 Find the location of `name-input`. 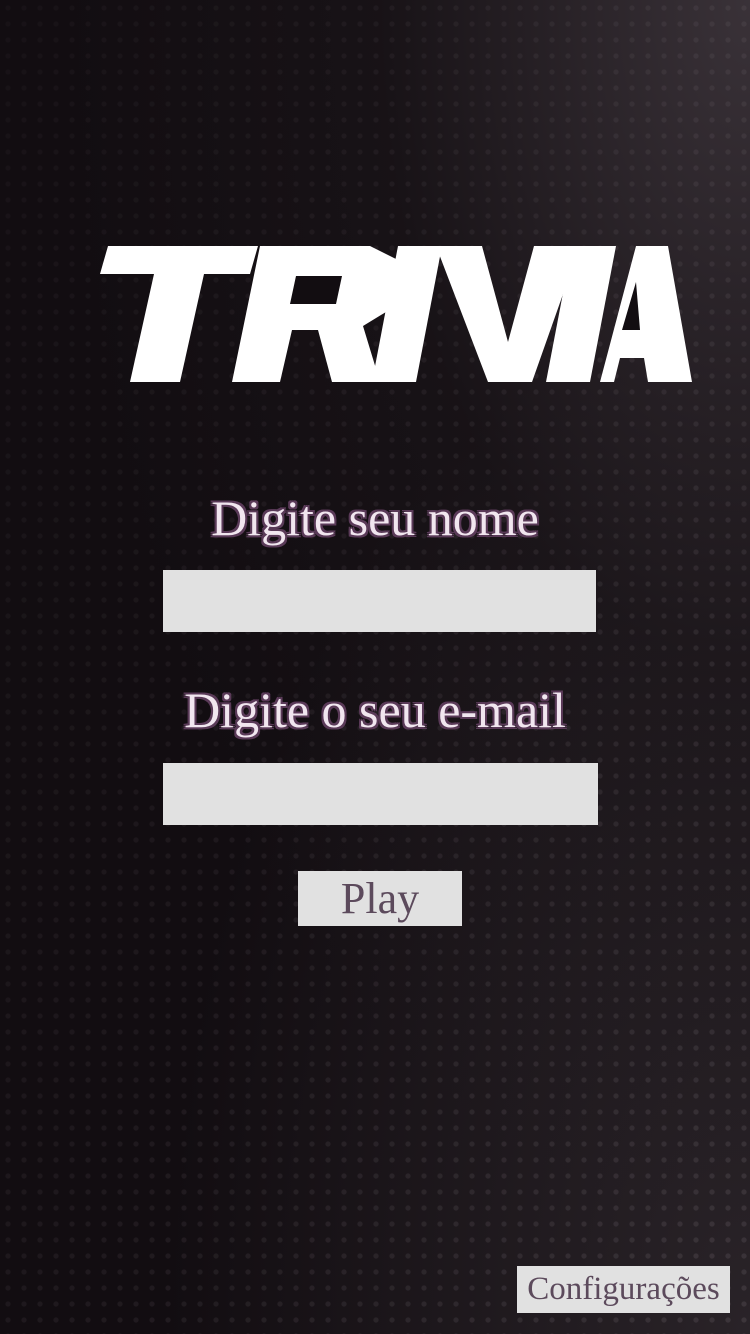

name-input is located at coordinates (379, 601).